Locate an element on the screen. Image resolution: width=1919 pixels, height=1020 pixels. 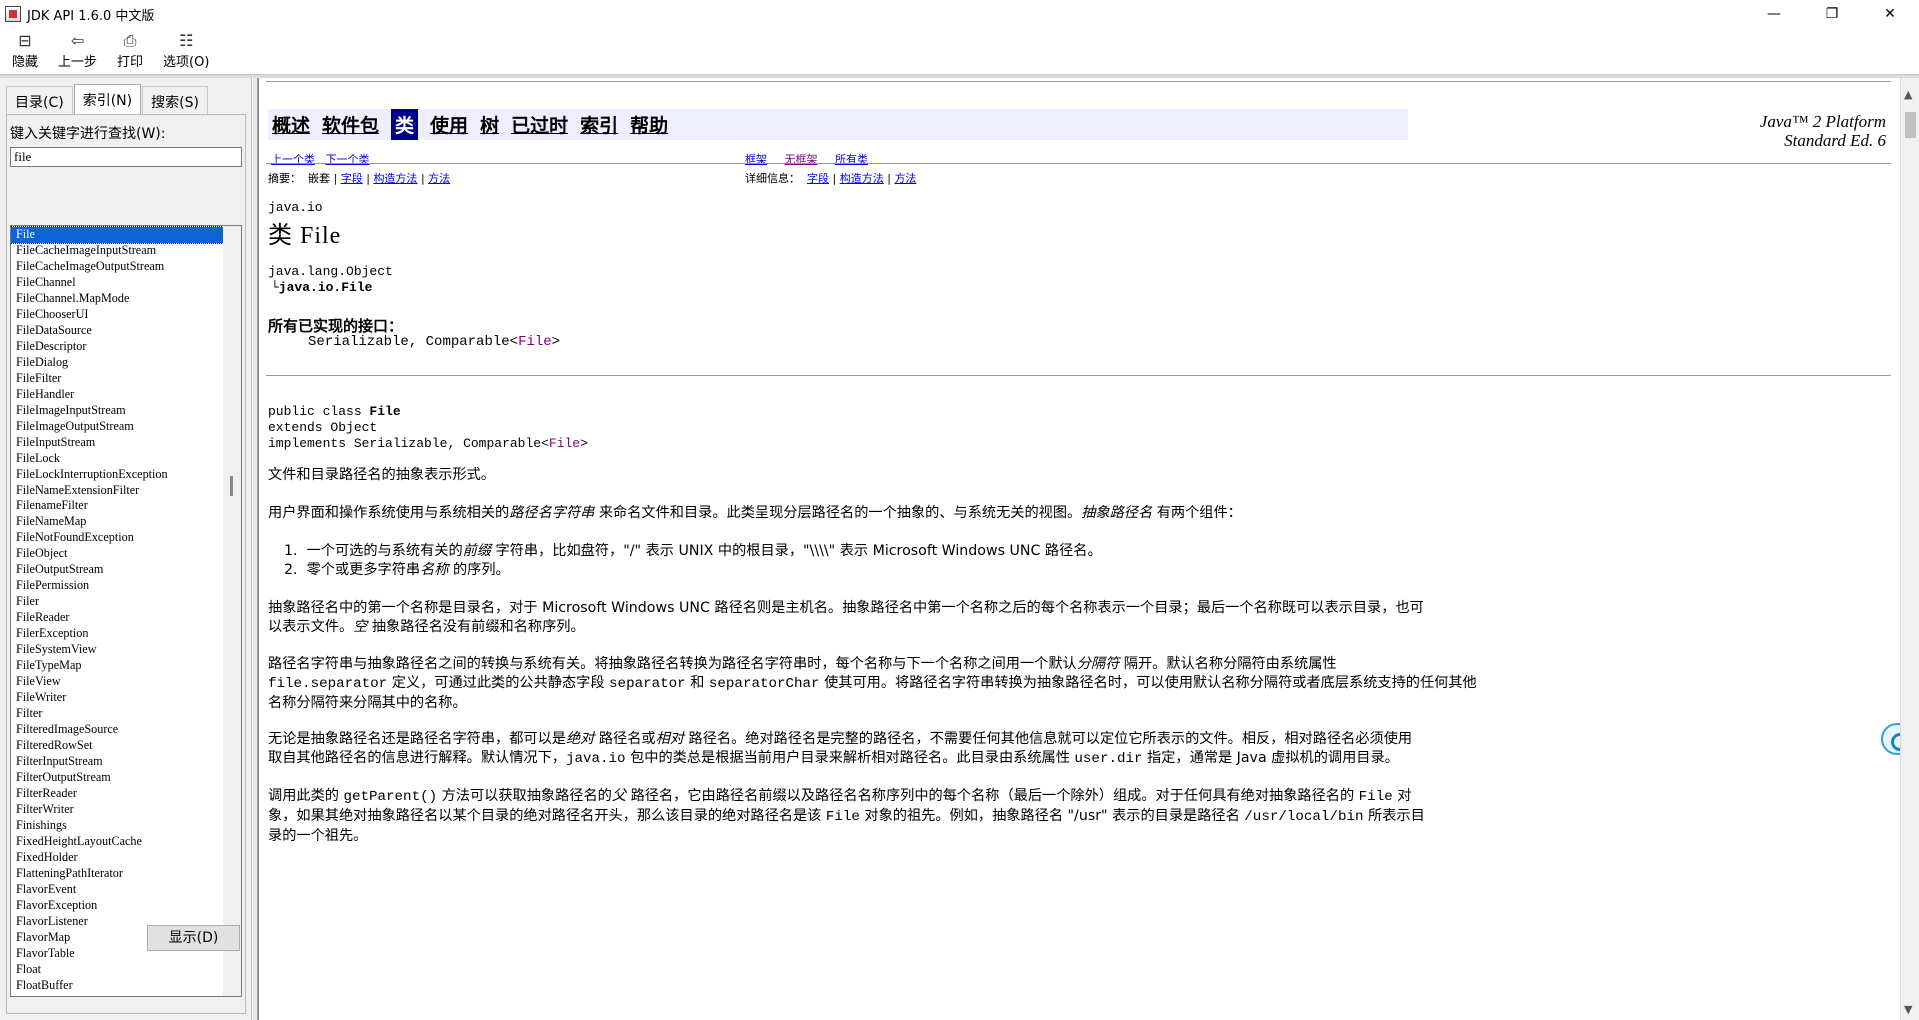
index-list-item: FileCacheImageInputStream is located at coordinates (117, 251).